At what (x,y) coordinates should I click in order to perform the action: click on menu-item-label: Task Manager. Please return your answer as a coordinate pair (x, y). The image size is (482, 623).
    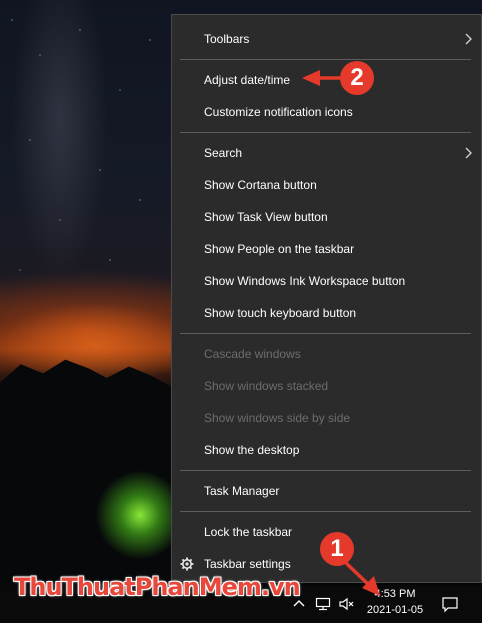
    Looking at the image, I should click on (242, 491).